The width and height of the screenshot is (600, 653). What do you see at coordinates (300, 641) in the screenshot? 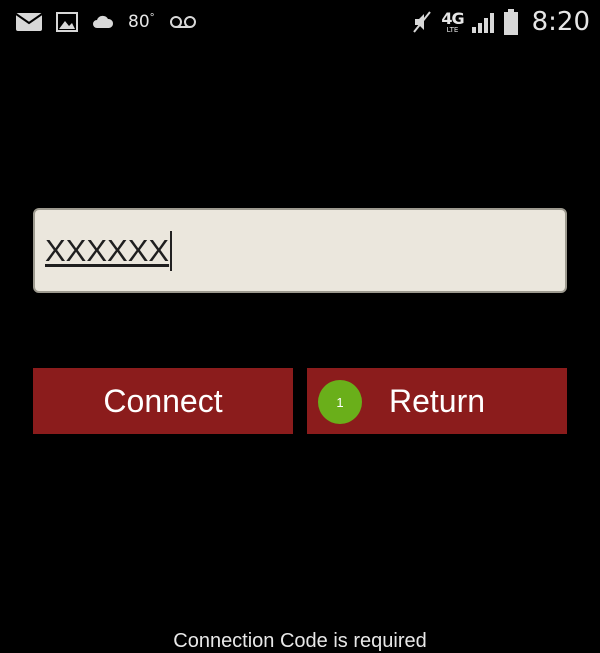
I see `validation-message: Connection Code is required` at bounding box center [300, 641].